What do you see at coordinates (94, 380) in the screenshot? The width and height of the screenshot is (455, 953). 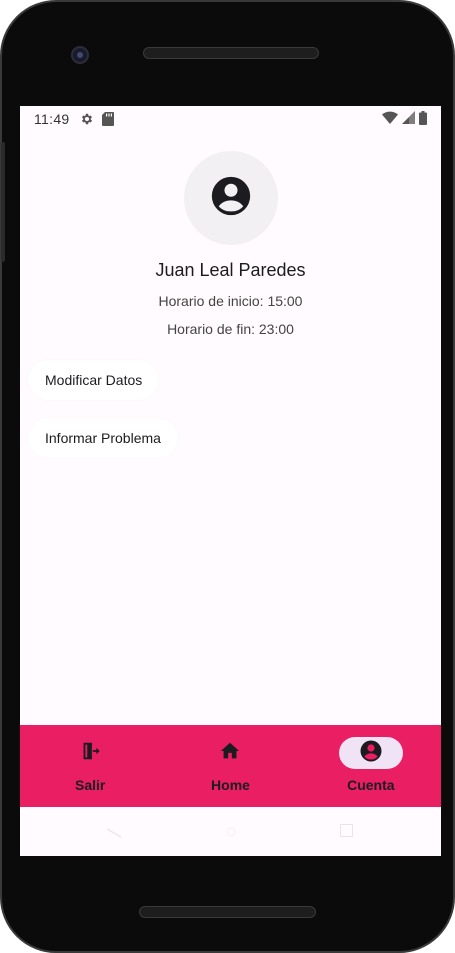 I see `modify-data-button: Modificar Datos` at bounding box center [94, 380].